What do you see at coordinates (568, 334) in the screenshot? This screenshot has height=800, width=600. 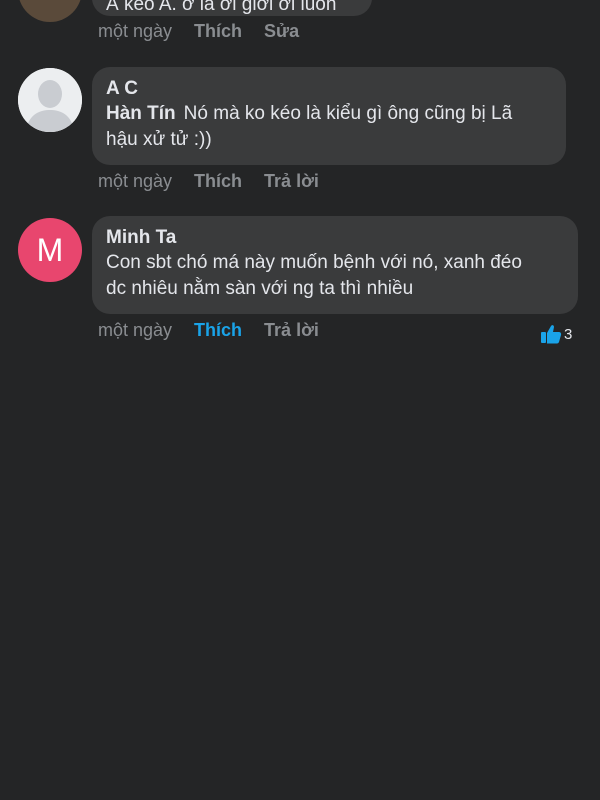 I see `reaction-number: 3` at bounding box center [568, 334].